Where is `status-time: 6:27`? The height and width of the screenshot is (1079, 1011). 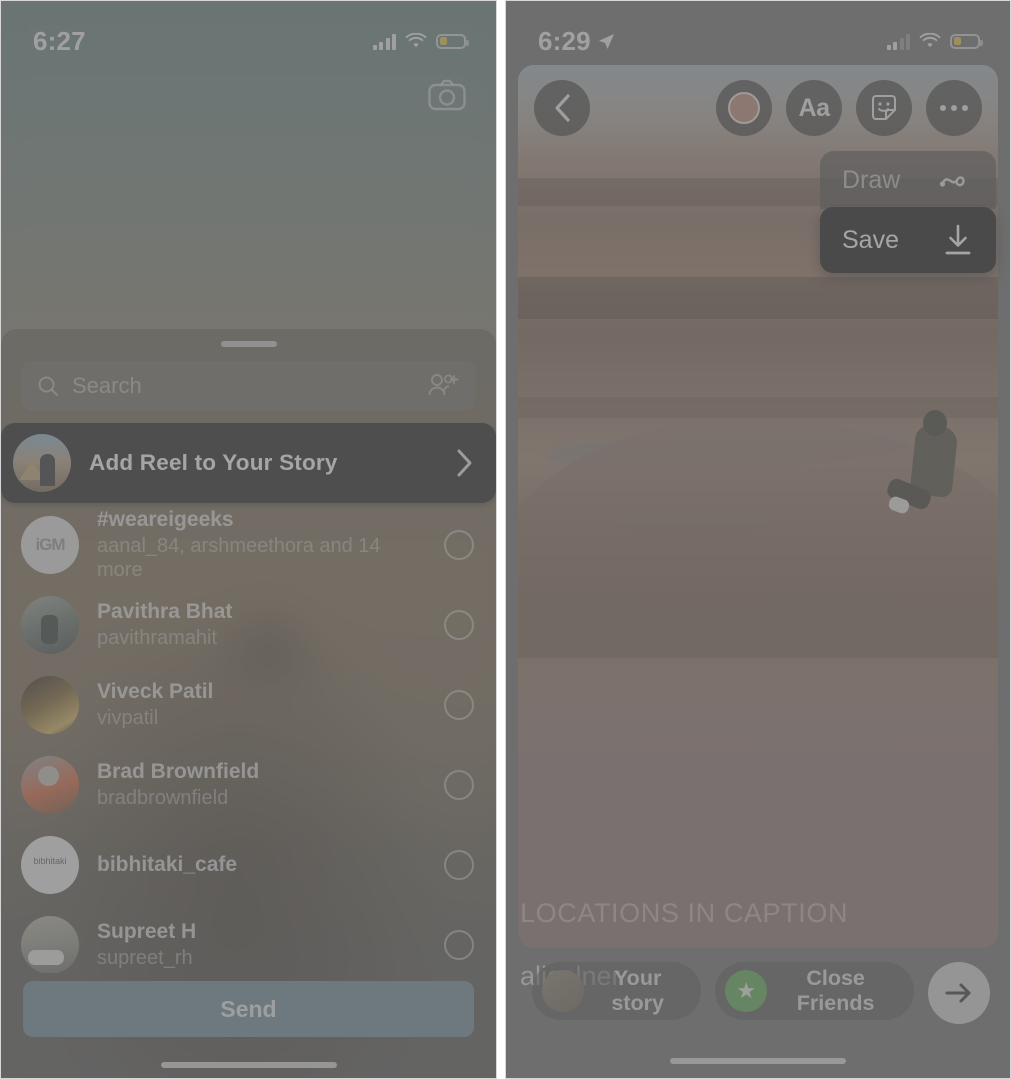 status-time: 6:27 is located at coordinates (59, 40).